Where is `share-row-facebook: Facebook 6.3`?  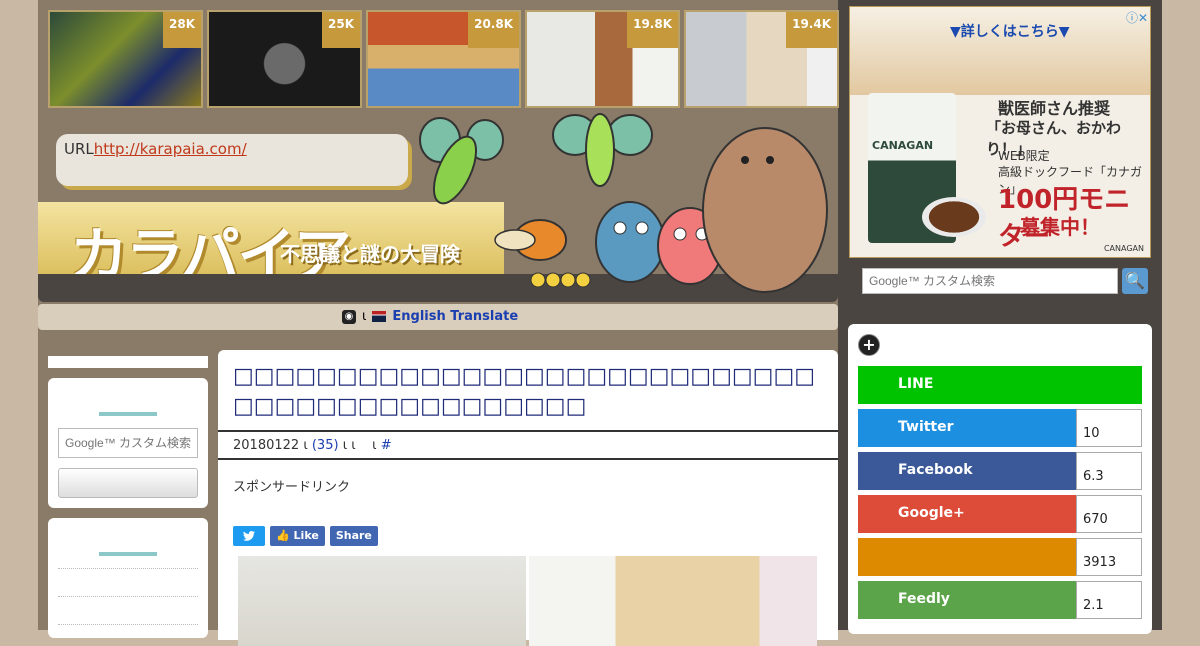
share-row-facebook: Facebook 6.3 is located at coordinates (1000, 471).